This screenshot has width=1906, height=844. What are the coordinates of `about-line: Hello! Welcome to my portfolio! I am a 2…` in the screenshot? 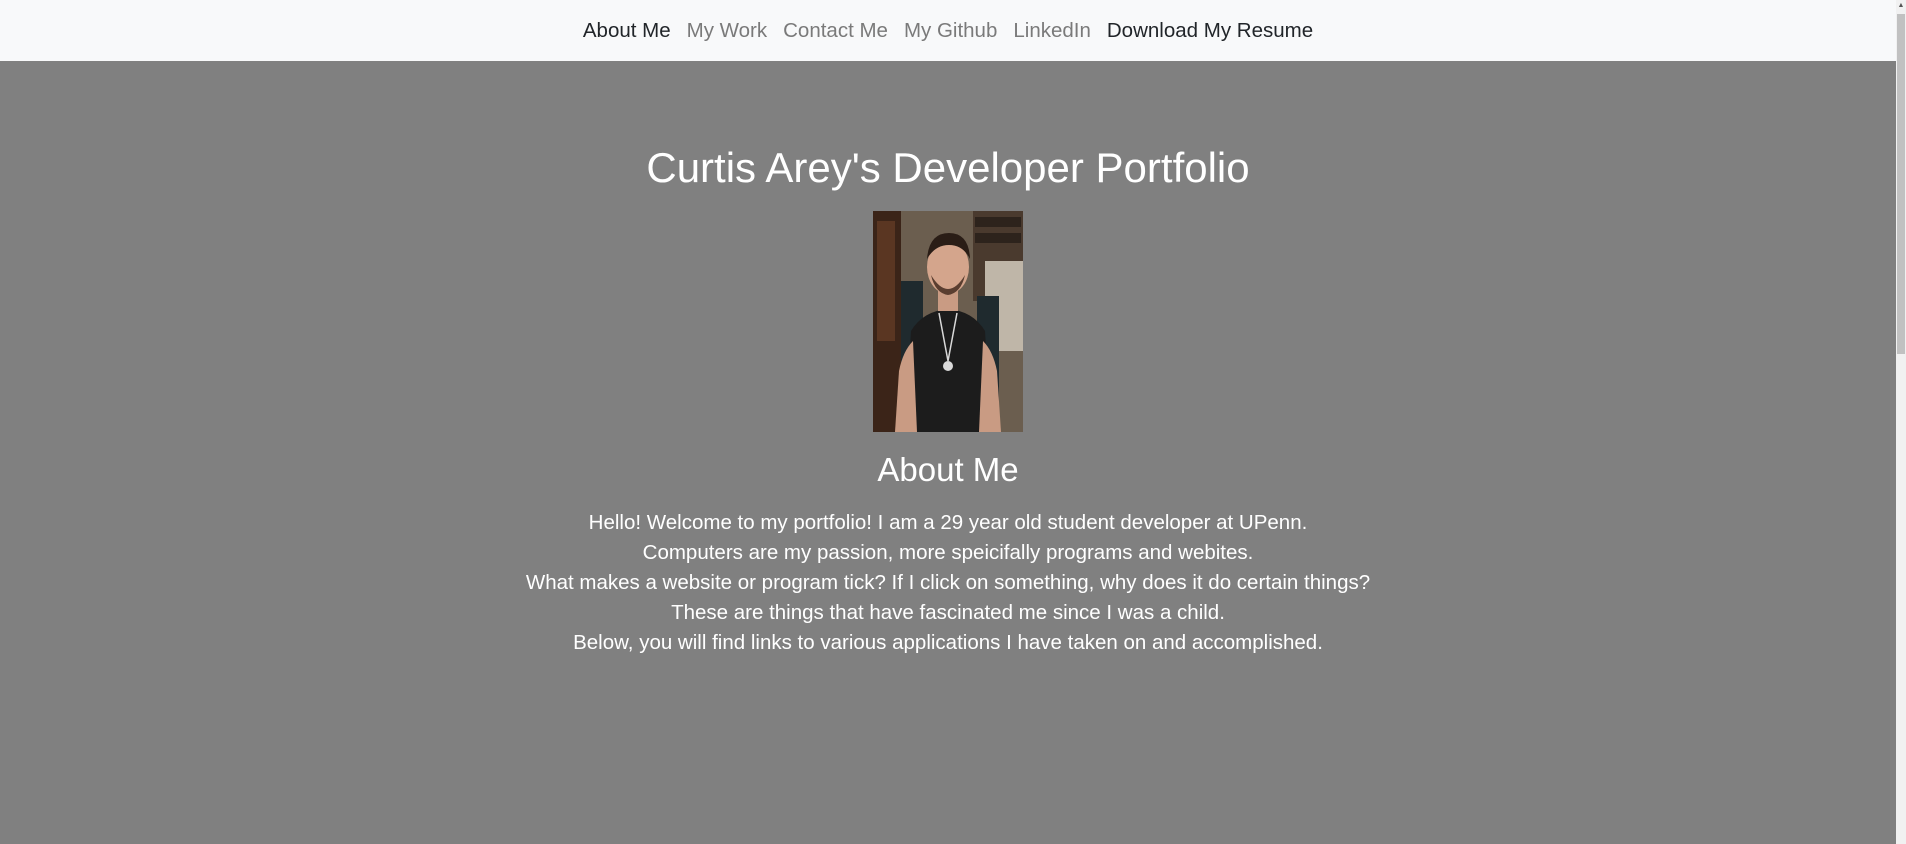 It's located at (948, 522).